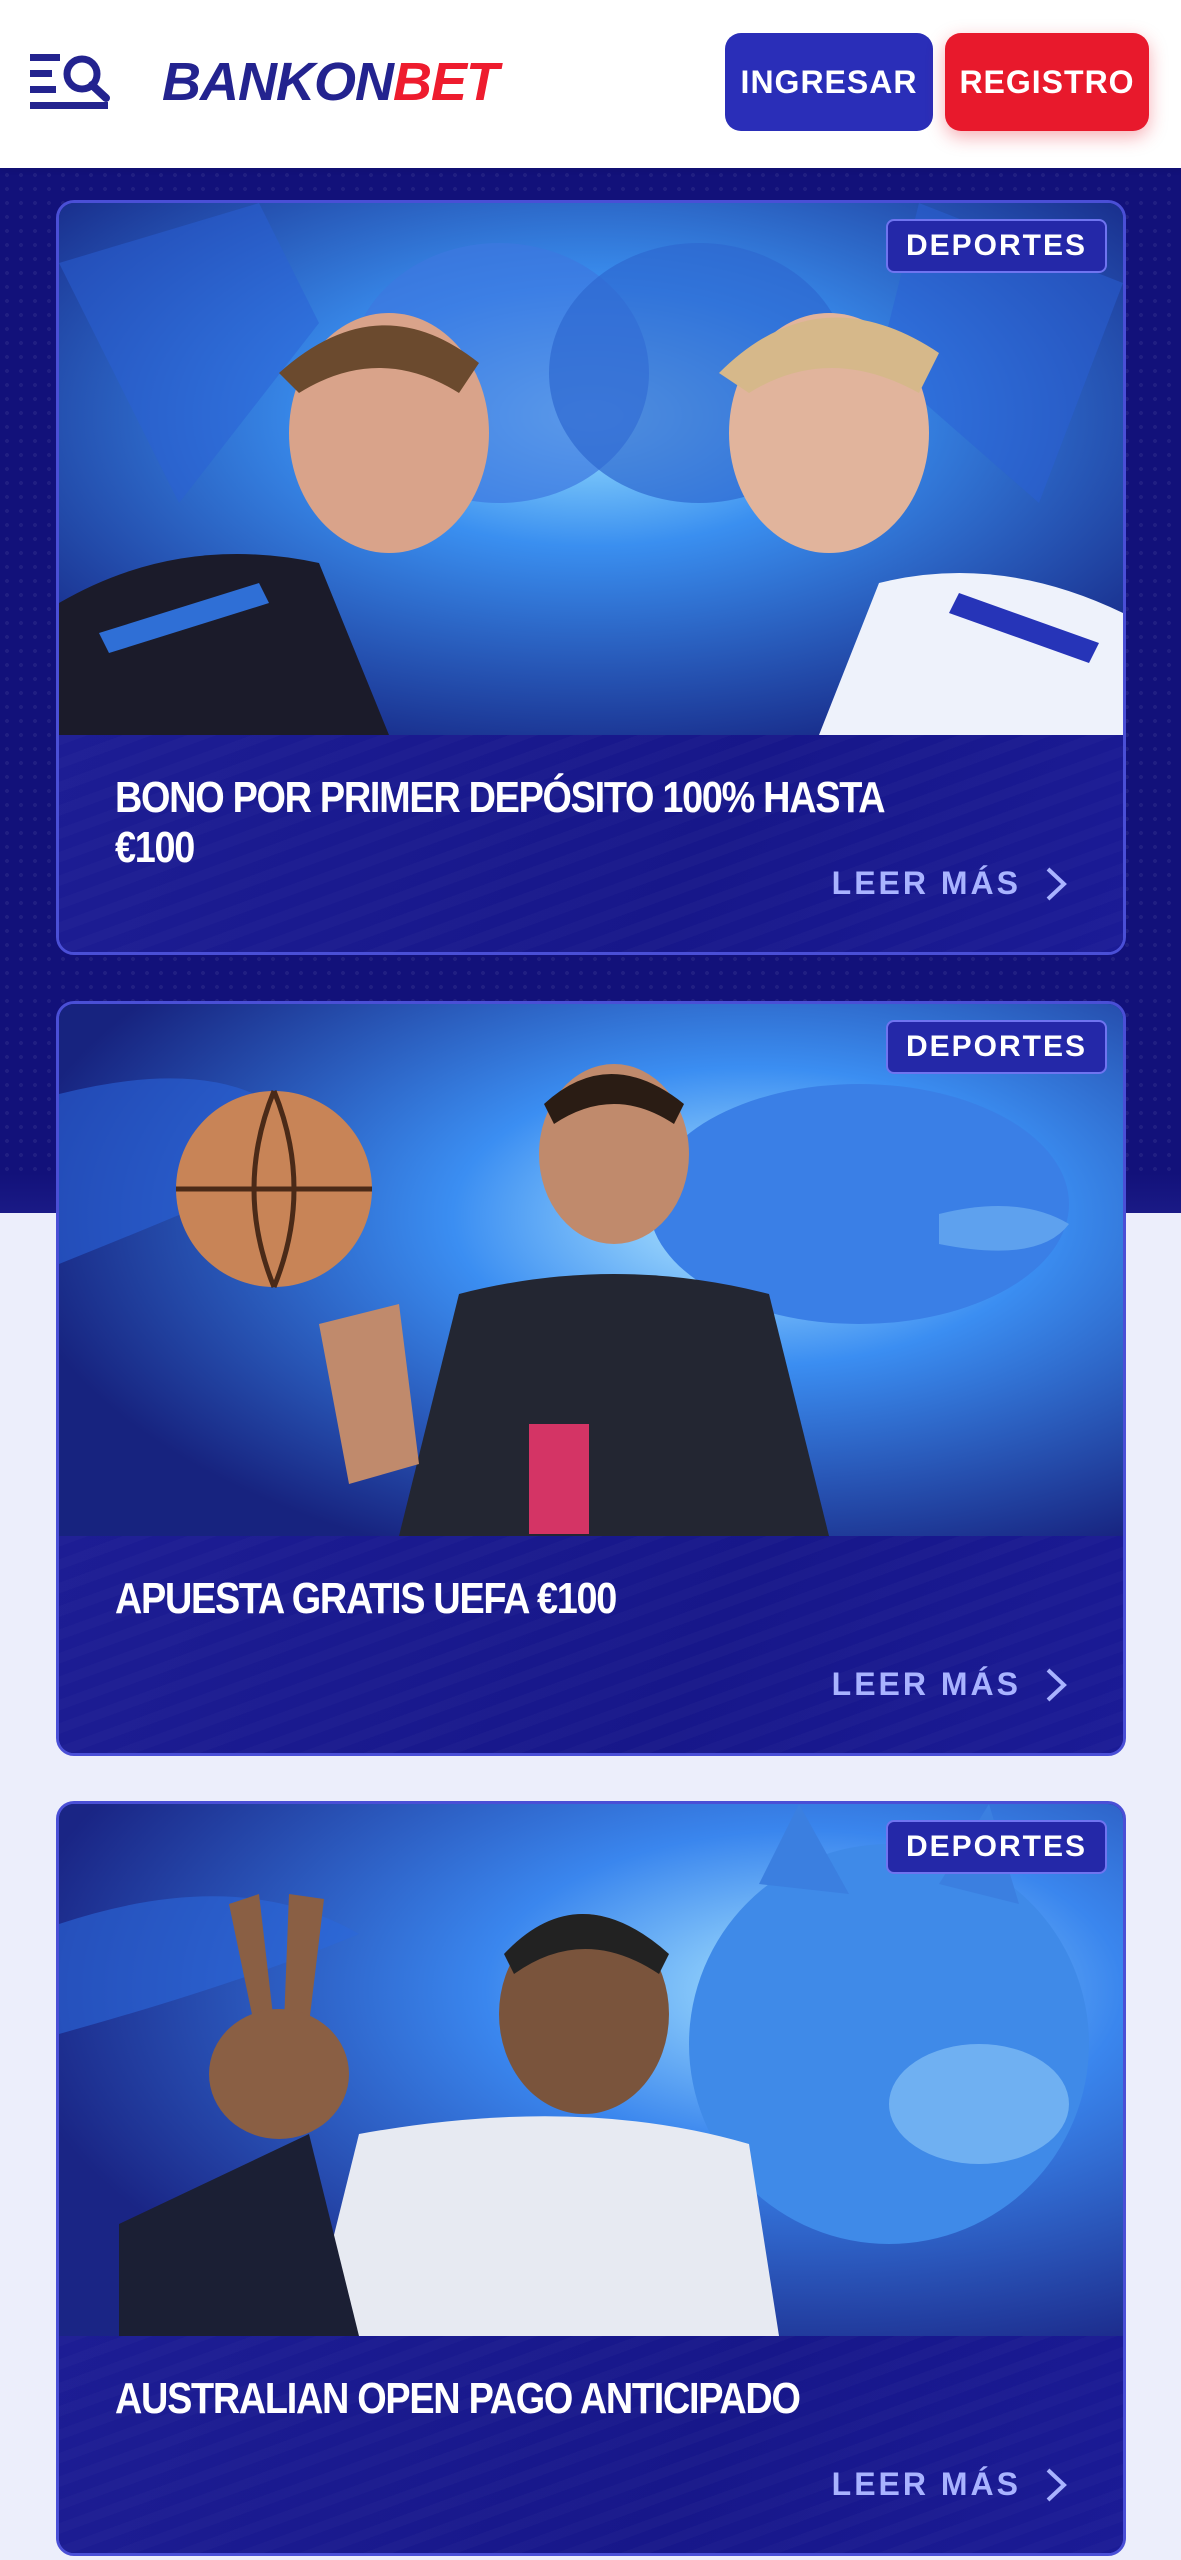  I want to click on menu-search-icon, so click(71, 81).